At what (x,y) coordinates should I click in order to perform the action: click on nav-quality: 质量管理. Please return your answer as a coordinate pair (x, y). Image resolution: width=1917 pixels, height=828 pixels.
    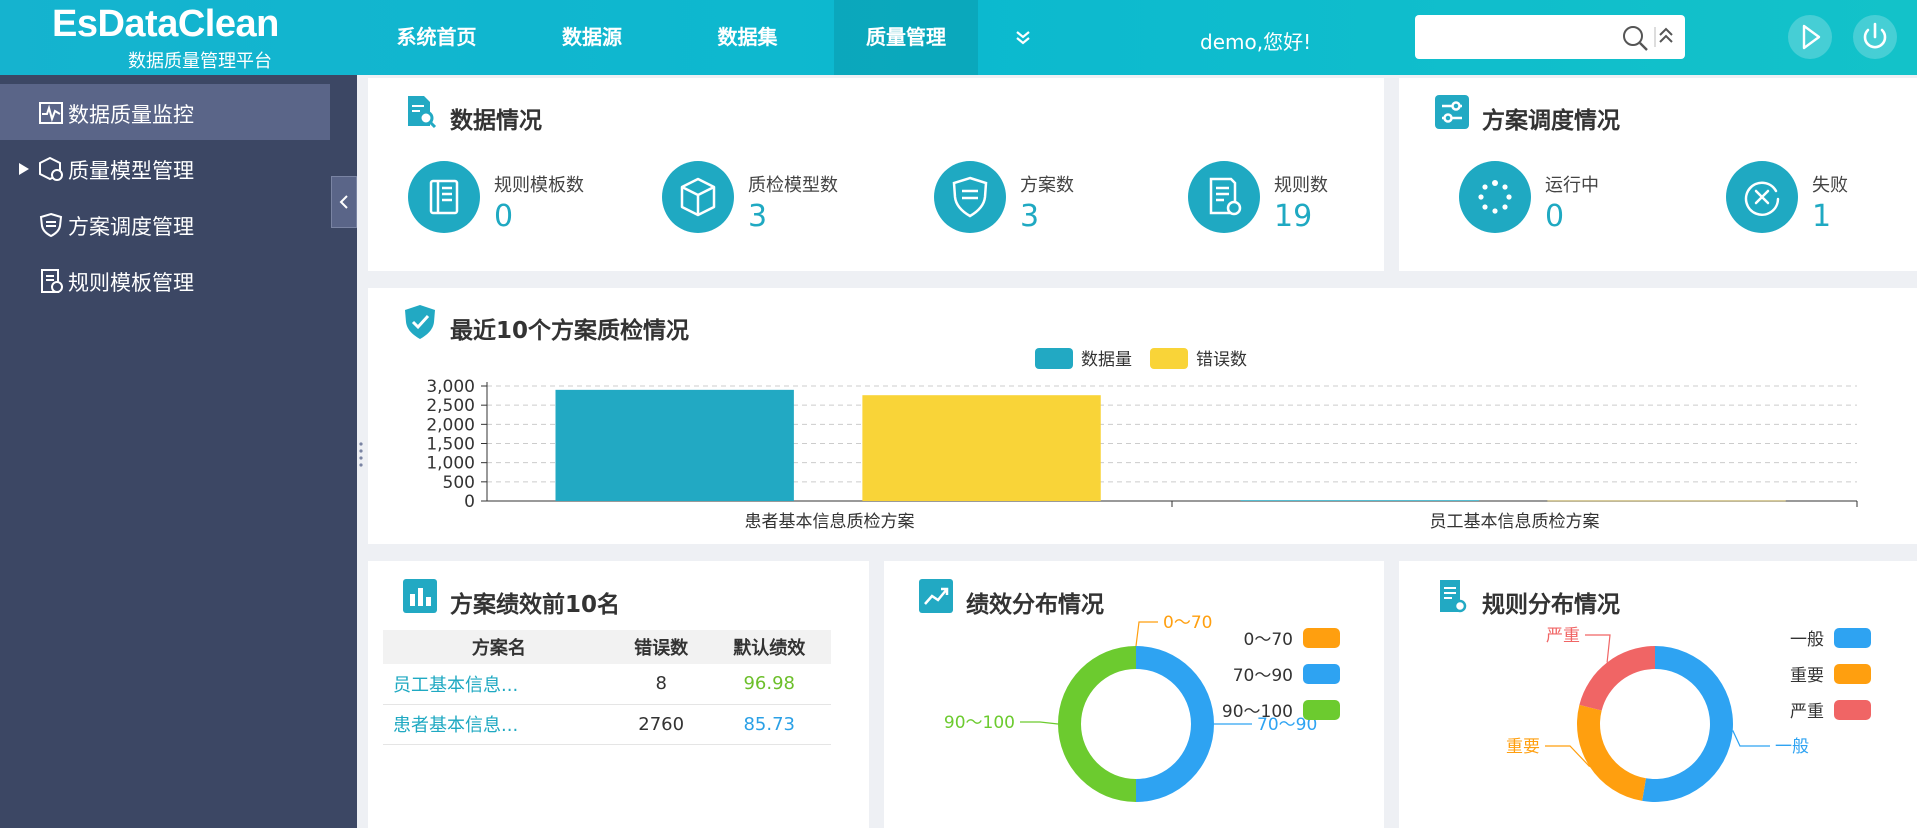
    Looking at the image, I should click on (906, 37).